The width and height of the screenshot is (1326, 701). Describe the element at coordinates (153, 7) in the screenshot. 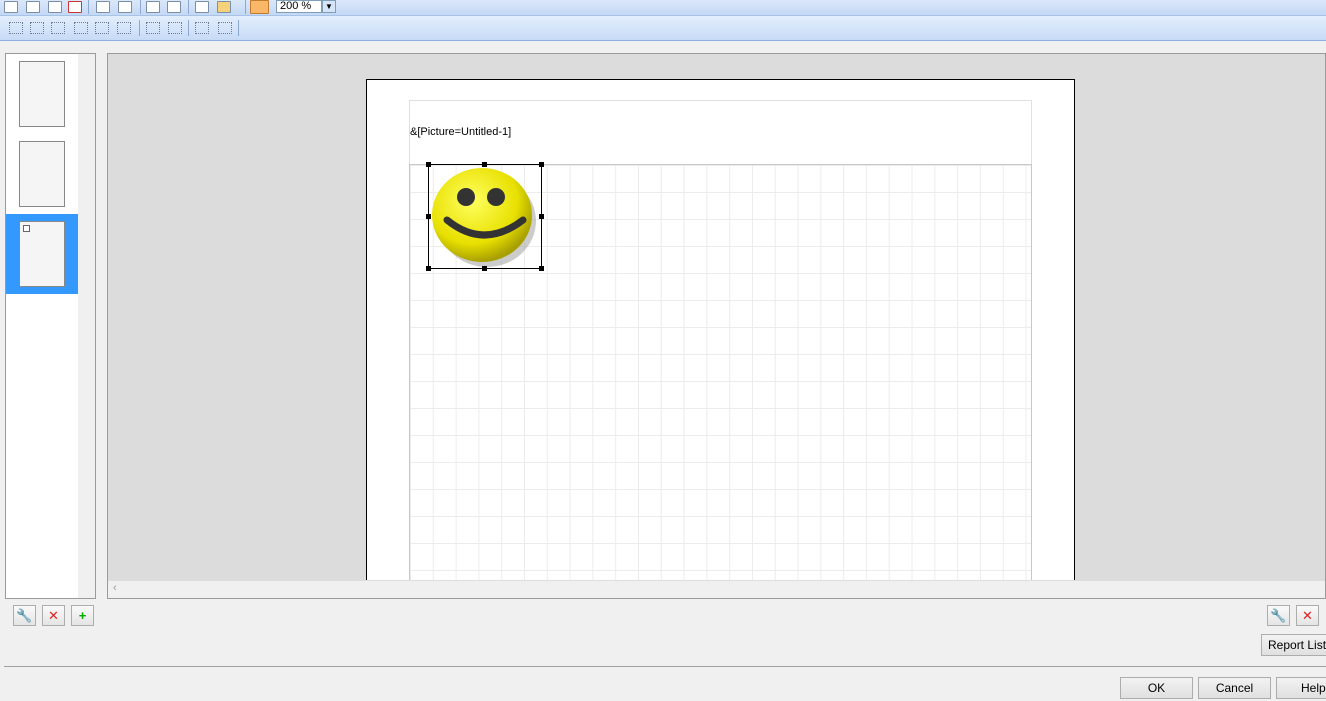

I see `preview-icon` at that location.